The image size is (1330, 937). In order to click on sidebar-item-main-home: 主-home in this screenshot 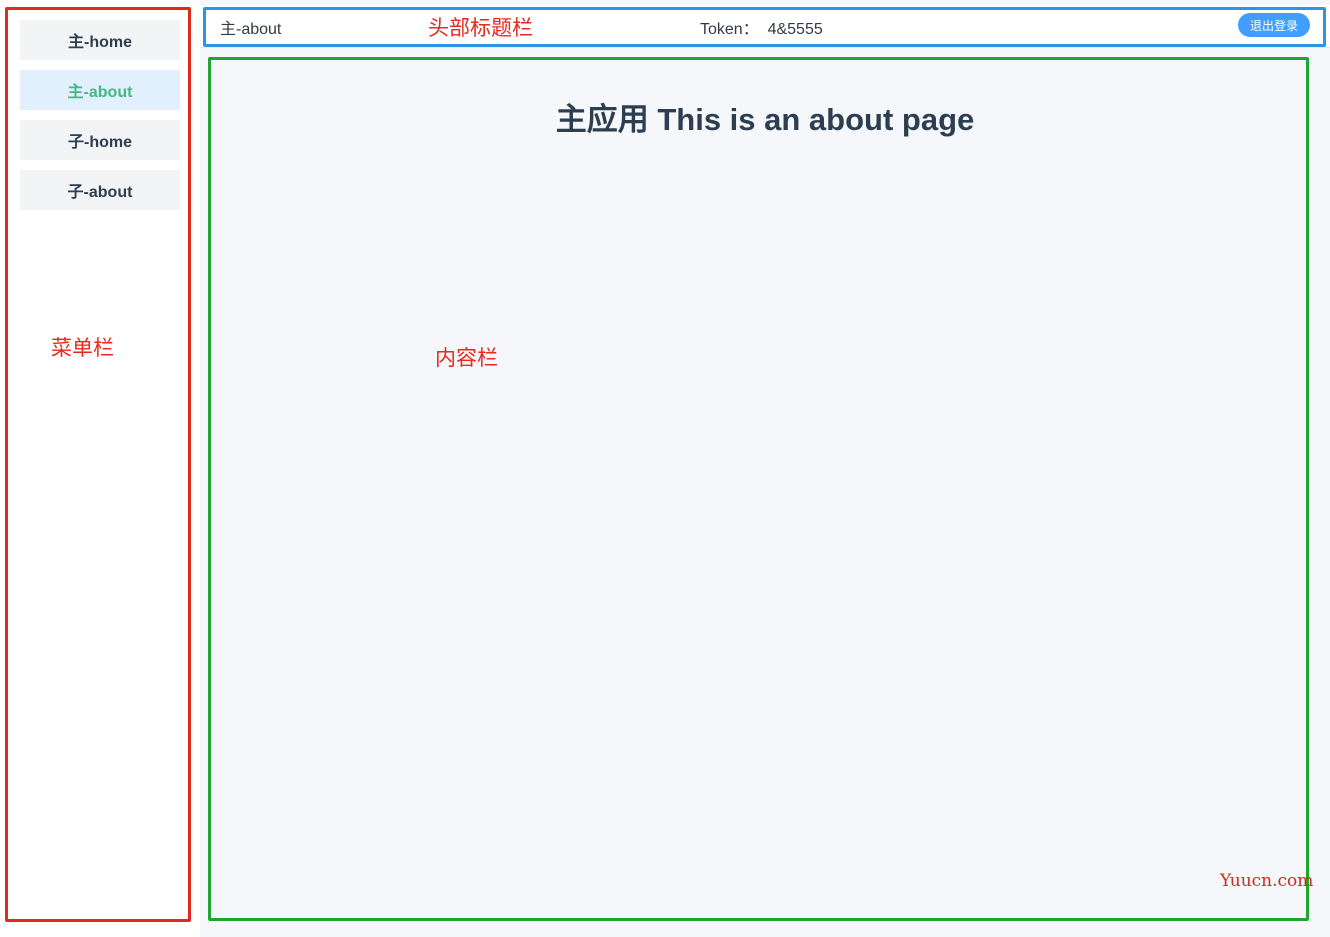, I will do `click(100, 40)`.